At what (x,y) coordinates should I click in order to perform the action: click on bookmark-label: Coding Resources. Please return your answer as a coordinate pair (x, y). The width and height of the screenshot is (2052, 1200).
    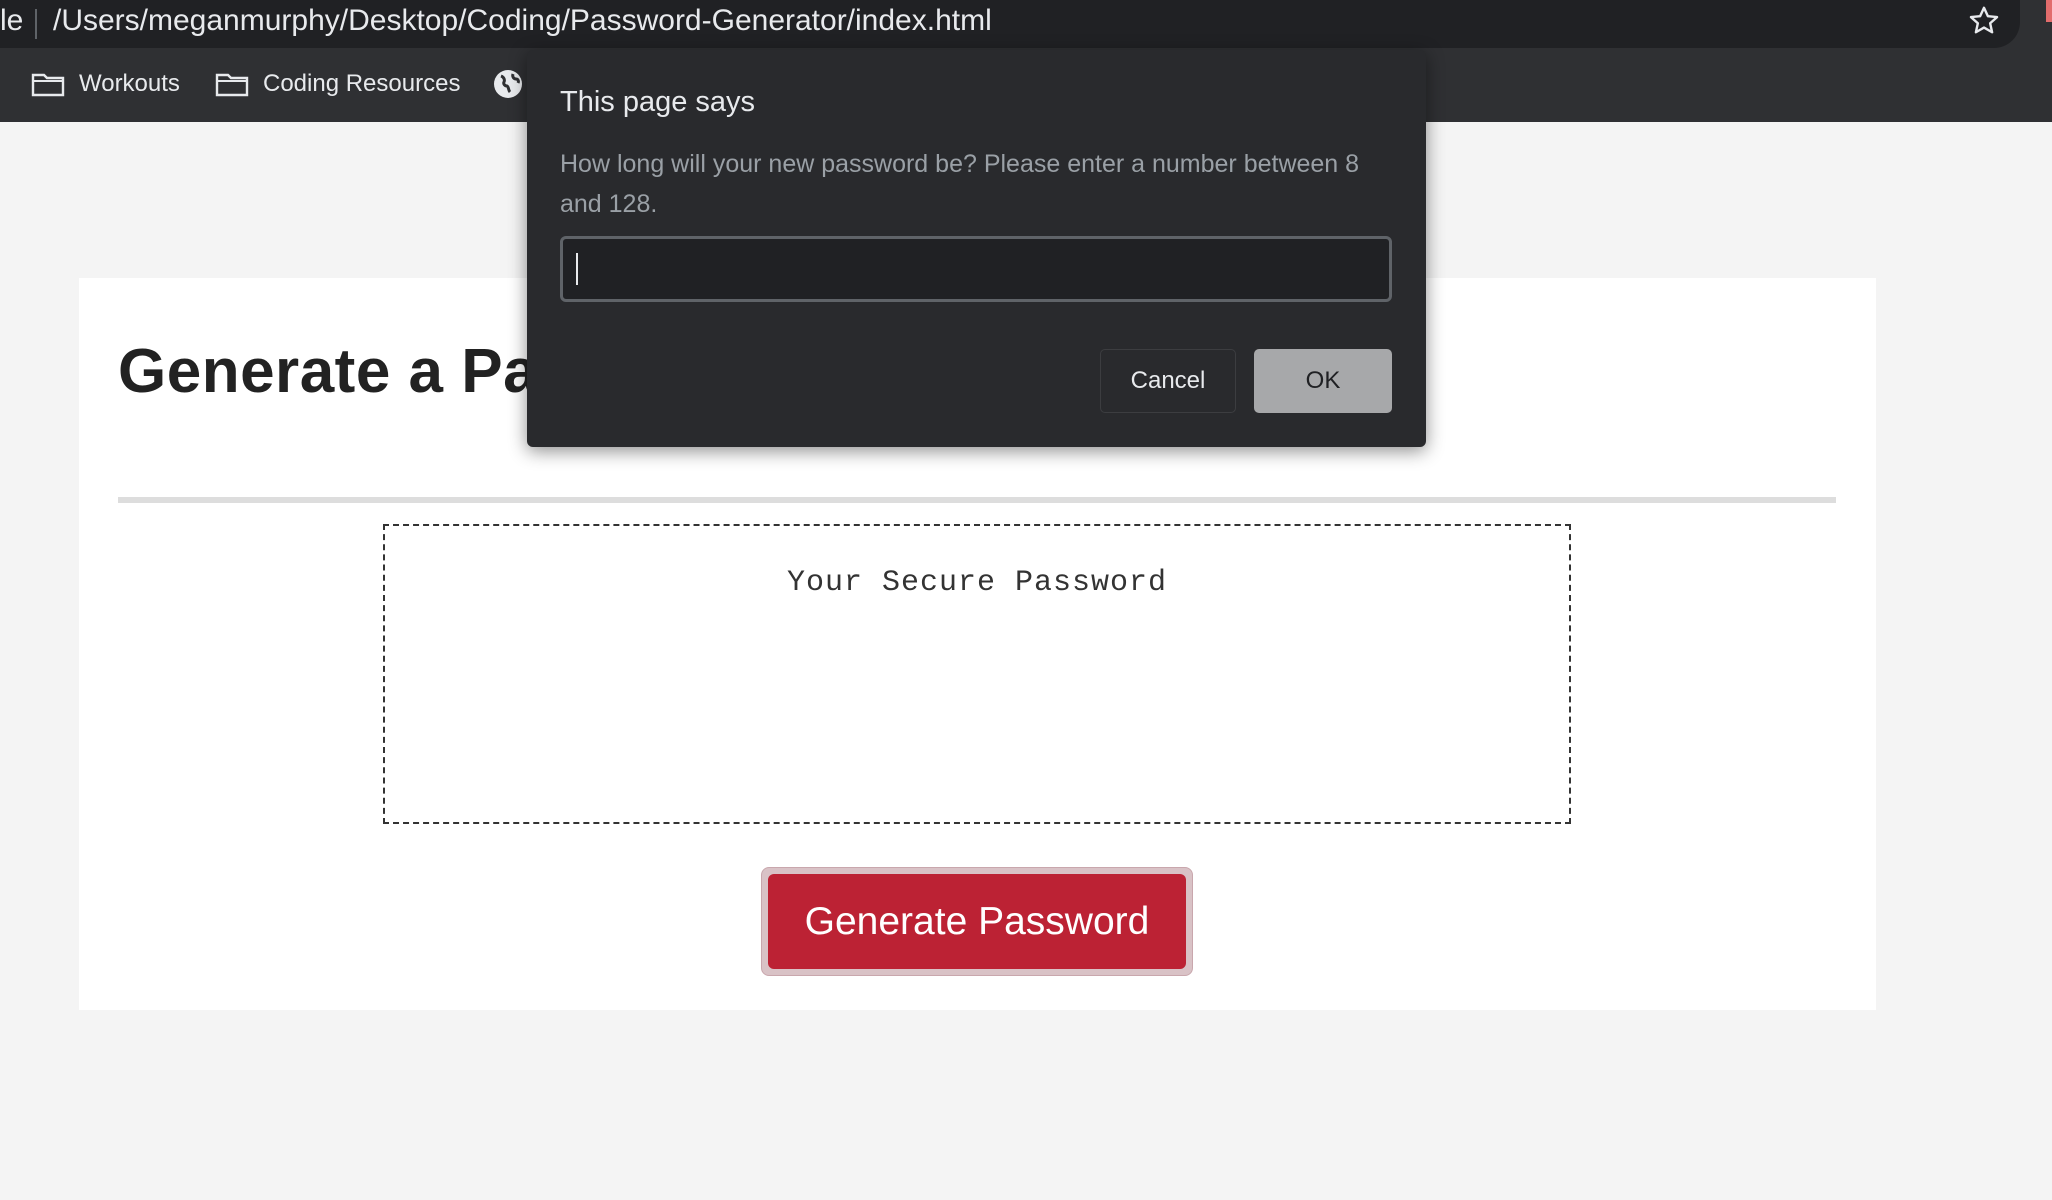
    Looking at the image, I should click on (362, 83).